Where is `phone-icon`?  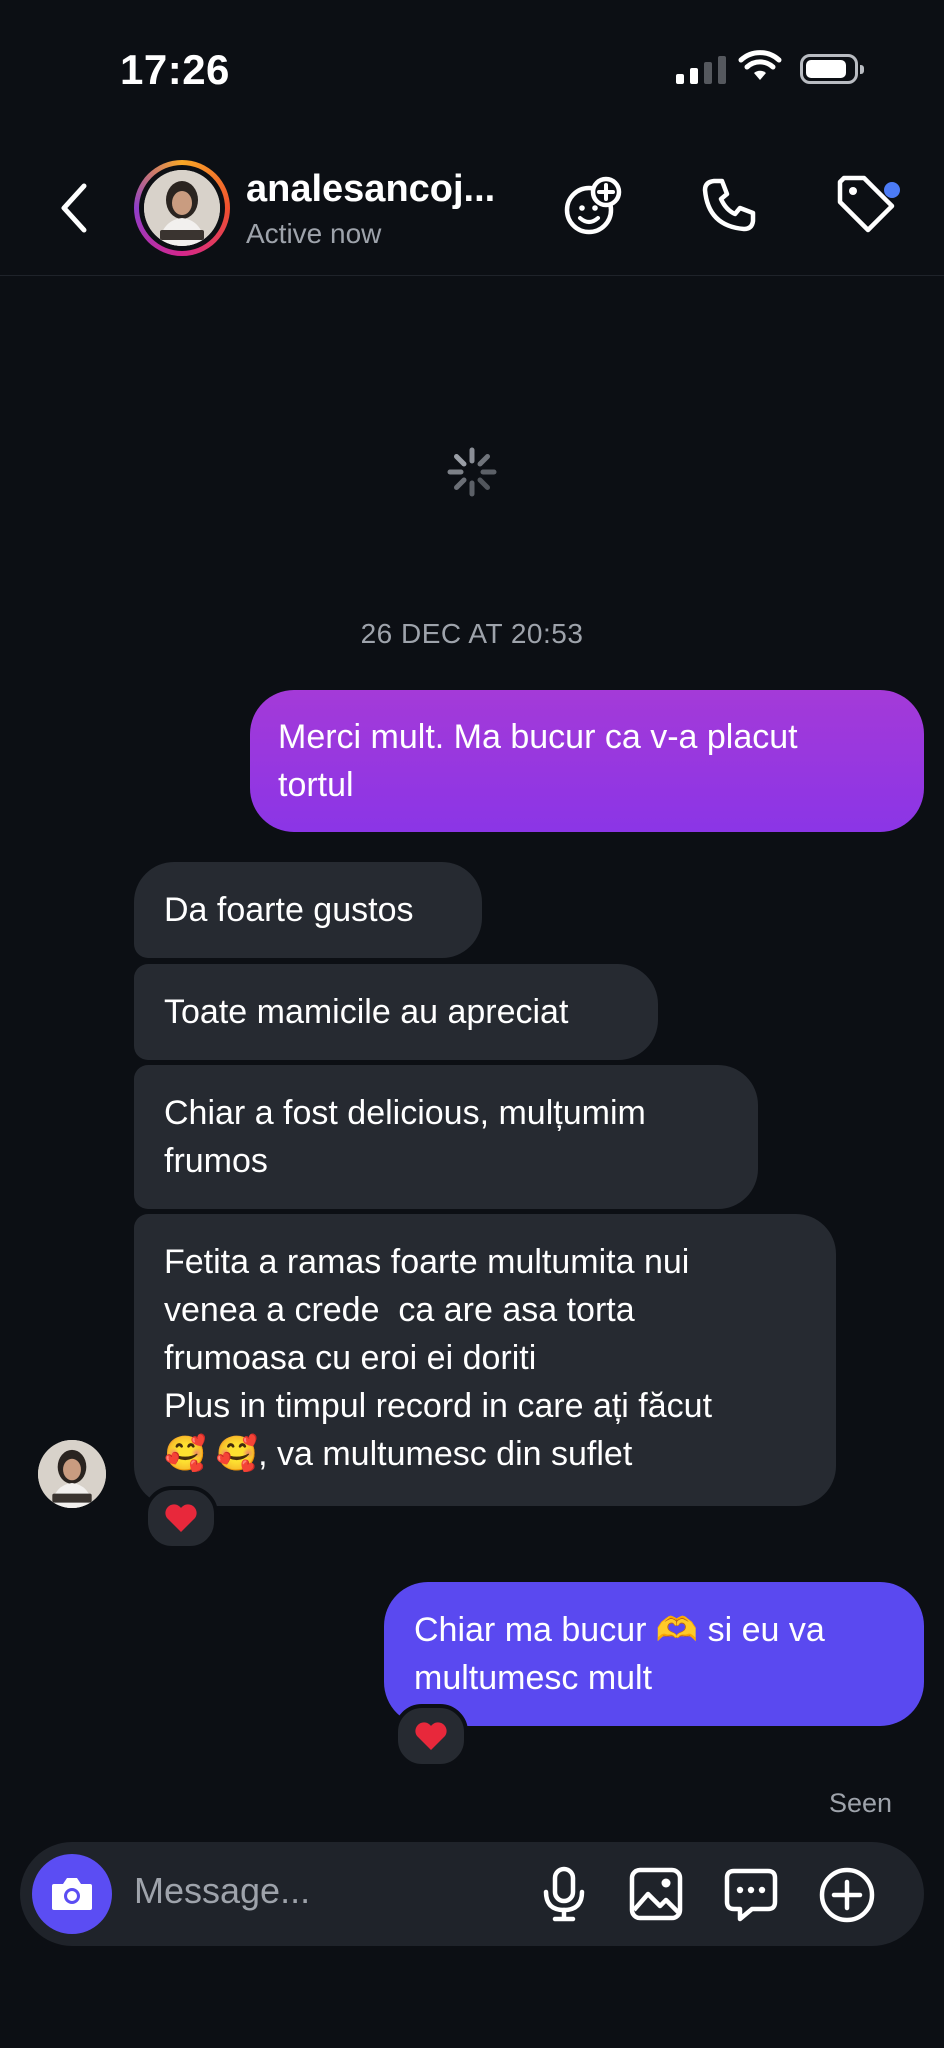
phone-icon is located at coordinates (729, 205).